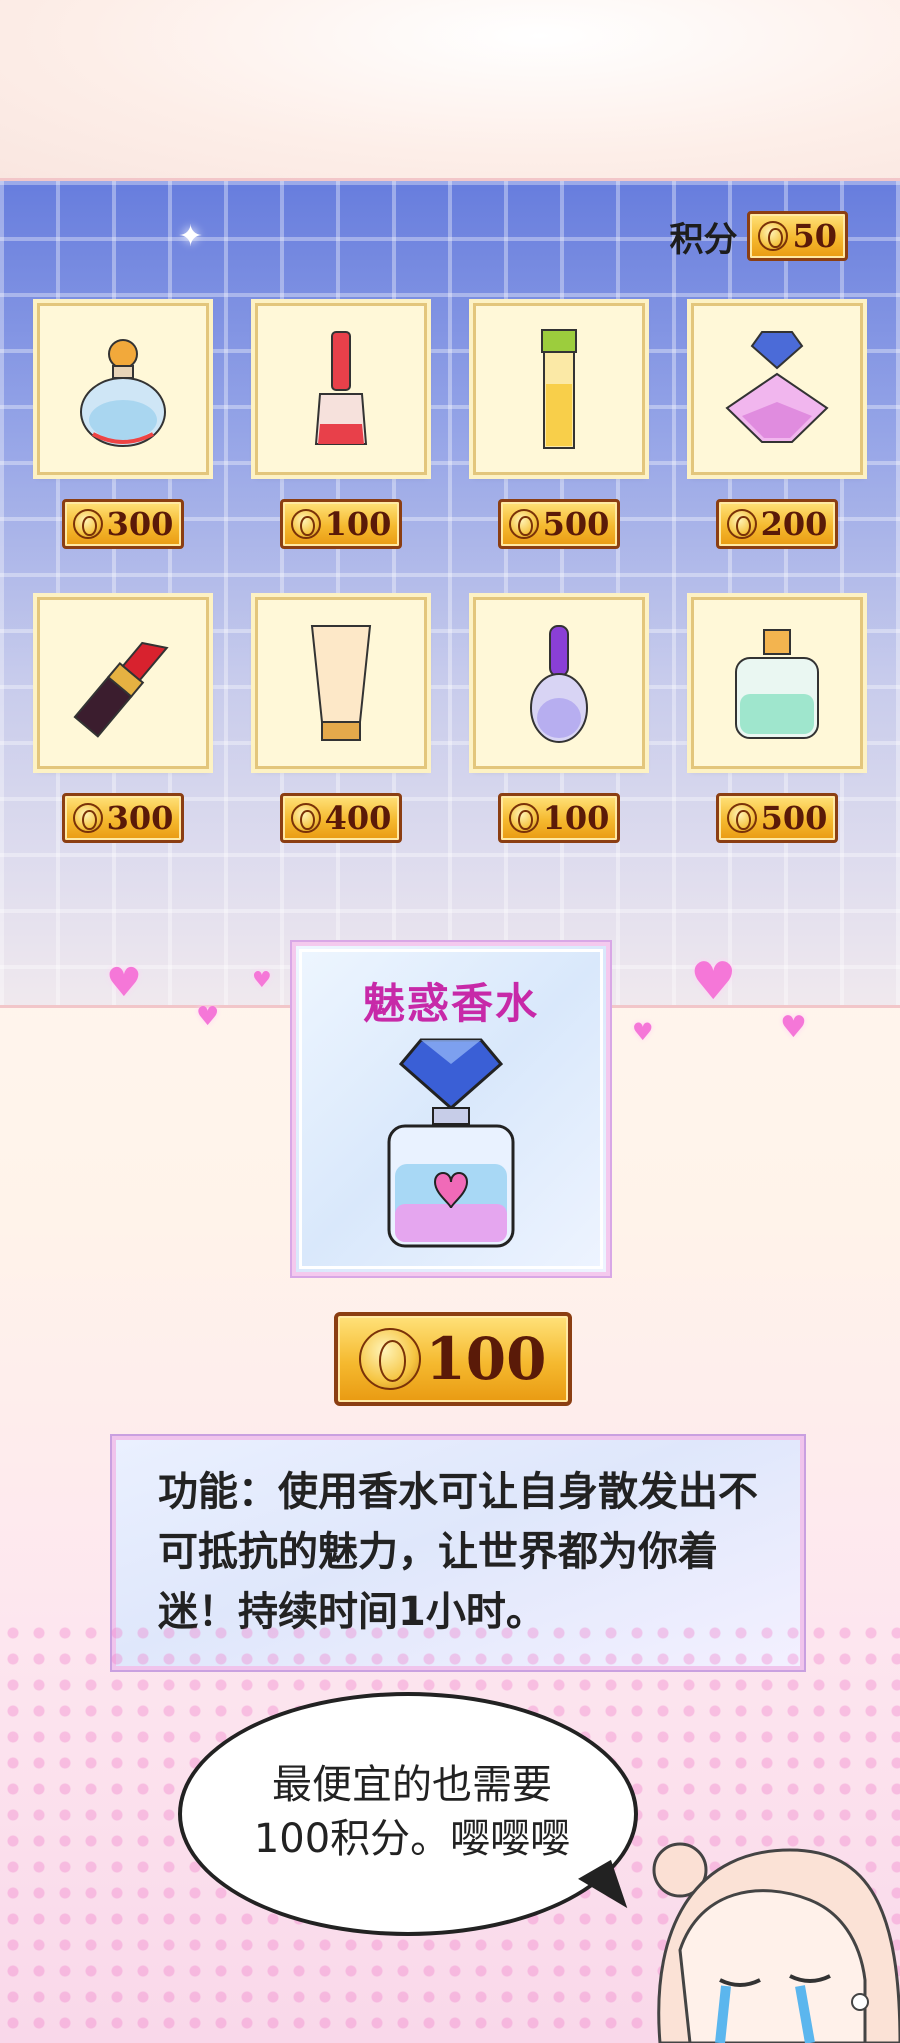  What do you see at coordinates (412, 1839) in the screenshot?
I see `speech-line-2: 100积分。嘤嘤嘤` at bounding box center [412, 1839].